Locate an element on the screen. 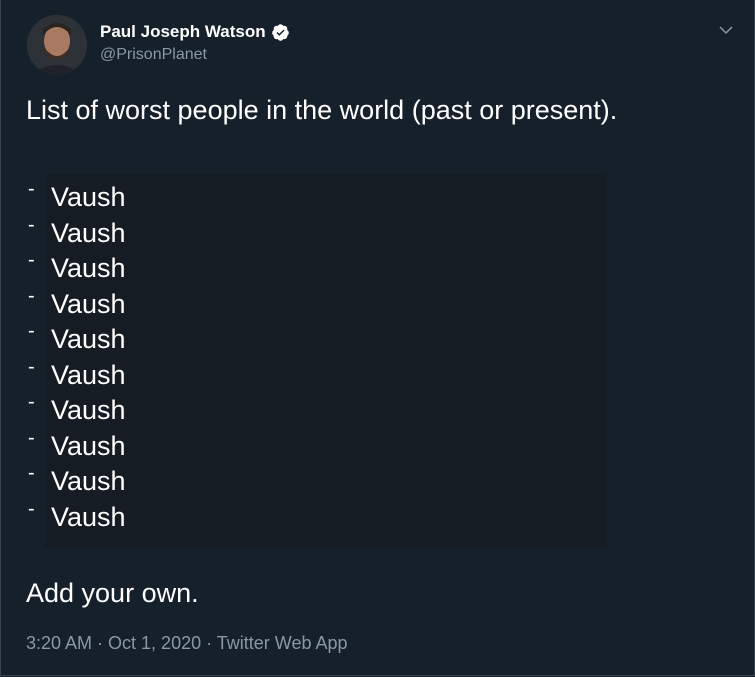 Image resolution: width=755 pixels, height=677 pixels. verified-badge-icon is located at coordinates (280, 32).